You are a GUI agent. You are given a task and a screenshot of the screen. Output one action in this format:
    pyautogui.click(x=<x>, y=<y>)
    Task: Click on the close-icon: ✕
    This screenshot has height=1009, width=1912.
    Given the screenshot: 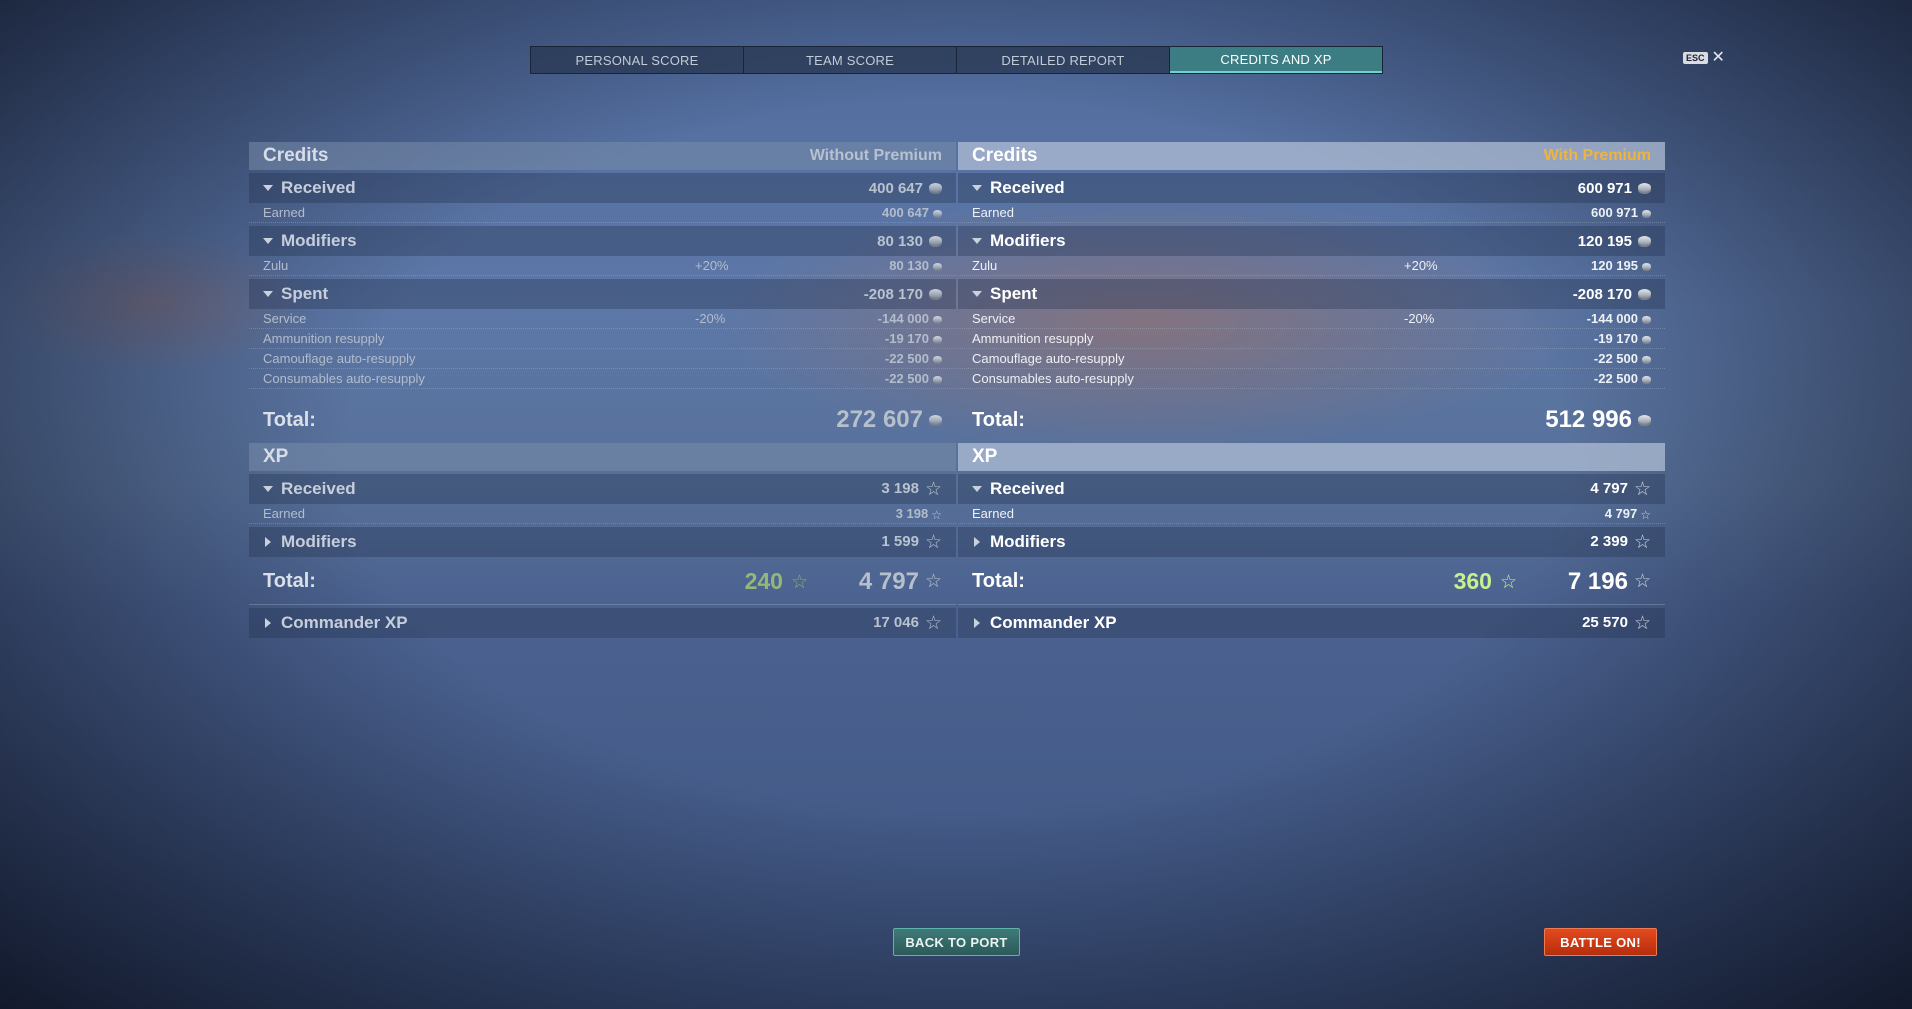 What is the action you would take?
    pyautogui.click(x=1718, y=58)
    